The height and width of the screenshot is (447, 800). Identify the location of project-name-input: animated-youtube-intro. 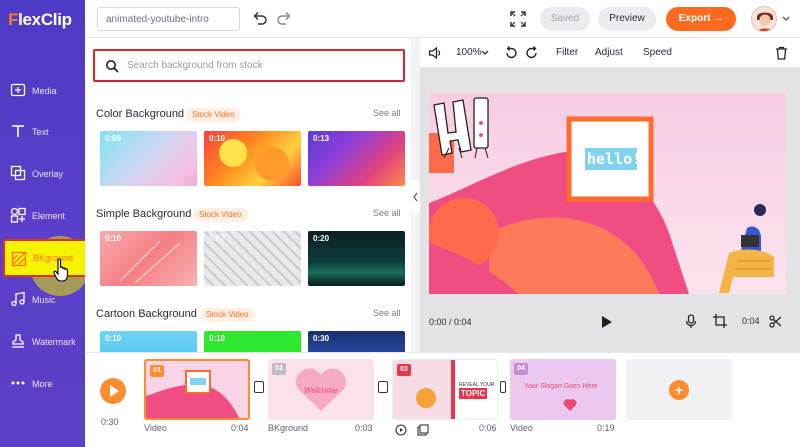
(168, 19).